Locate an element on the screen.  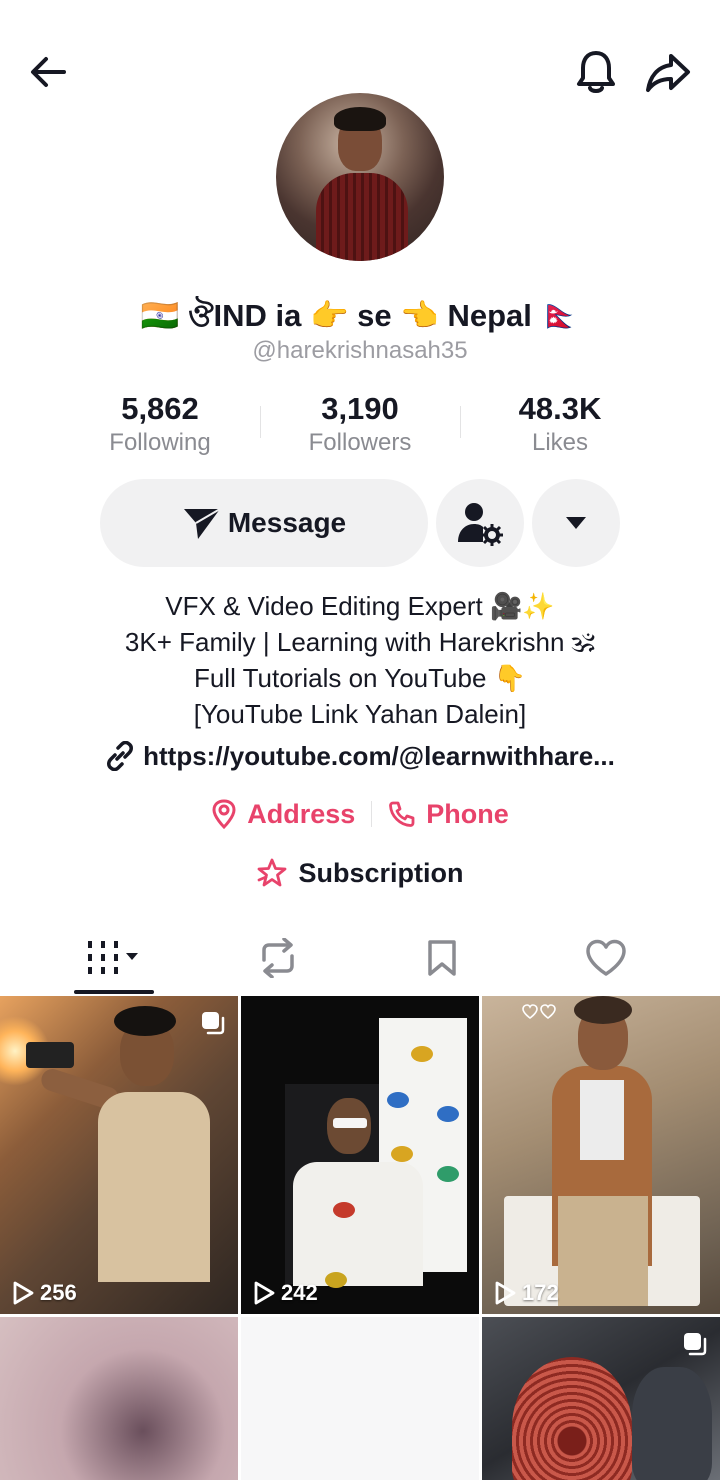
notification-bell-button is located at coordinates (596, 72).